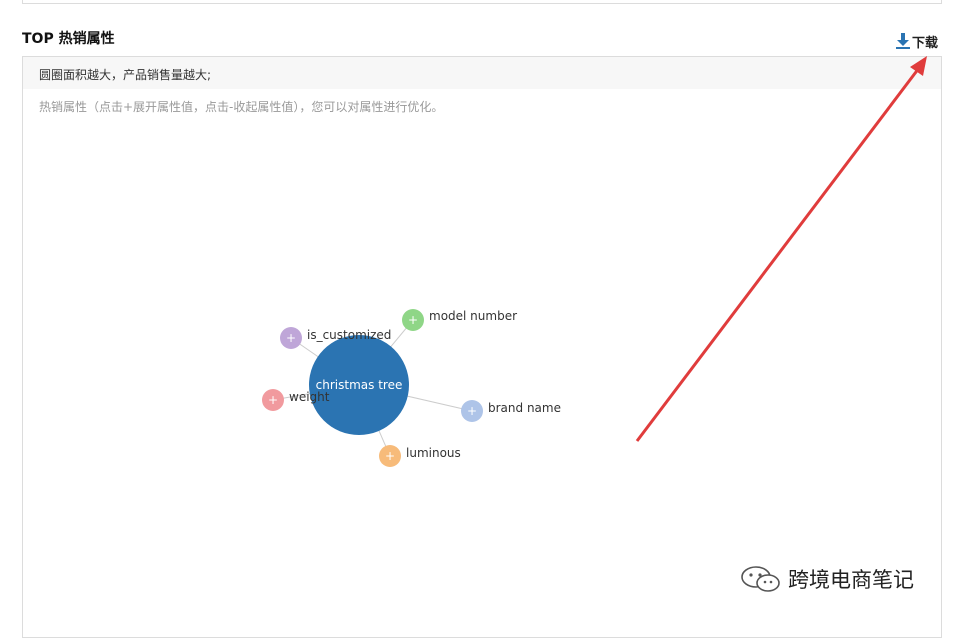  I want to click on download-button: 下载, so click(917, 41).